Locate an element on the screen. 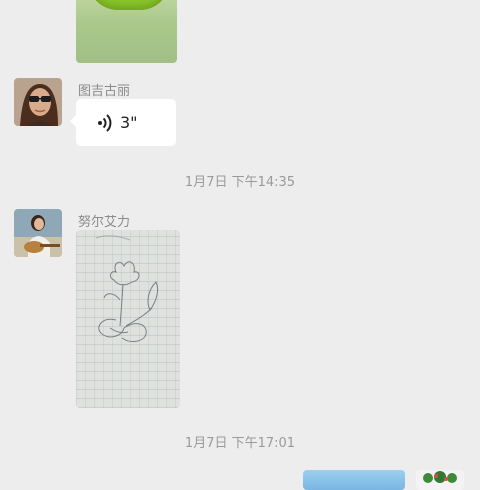 This screenshot has width=480, height=490. flower-image is located at coordinates (440, 477).